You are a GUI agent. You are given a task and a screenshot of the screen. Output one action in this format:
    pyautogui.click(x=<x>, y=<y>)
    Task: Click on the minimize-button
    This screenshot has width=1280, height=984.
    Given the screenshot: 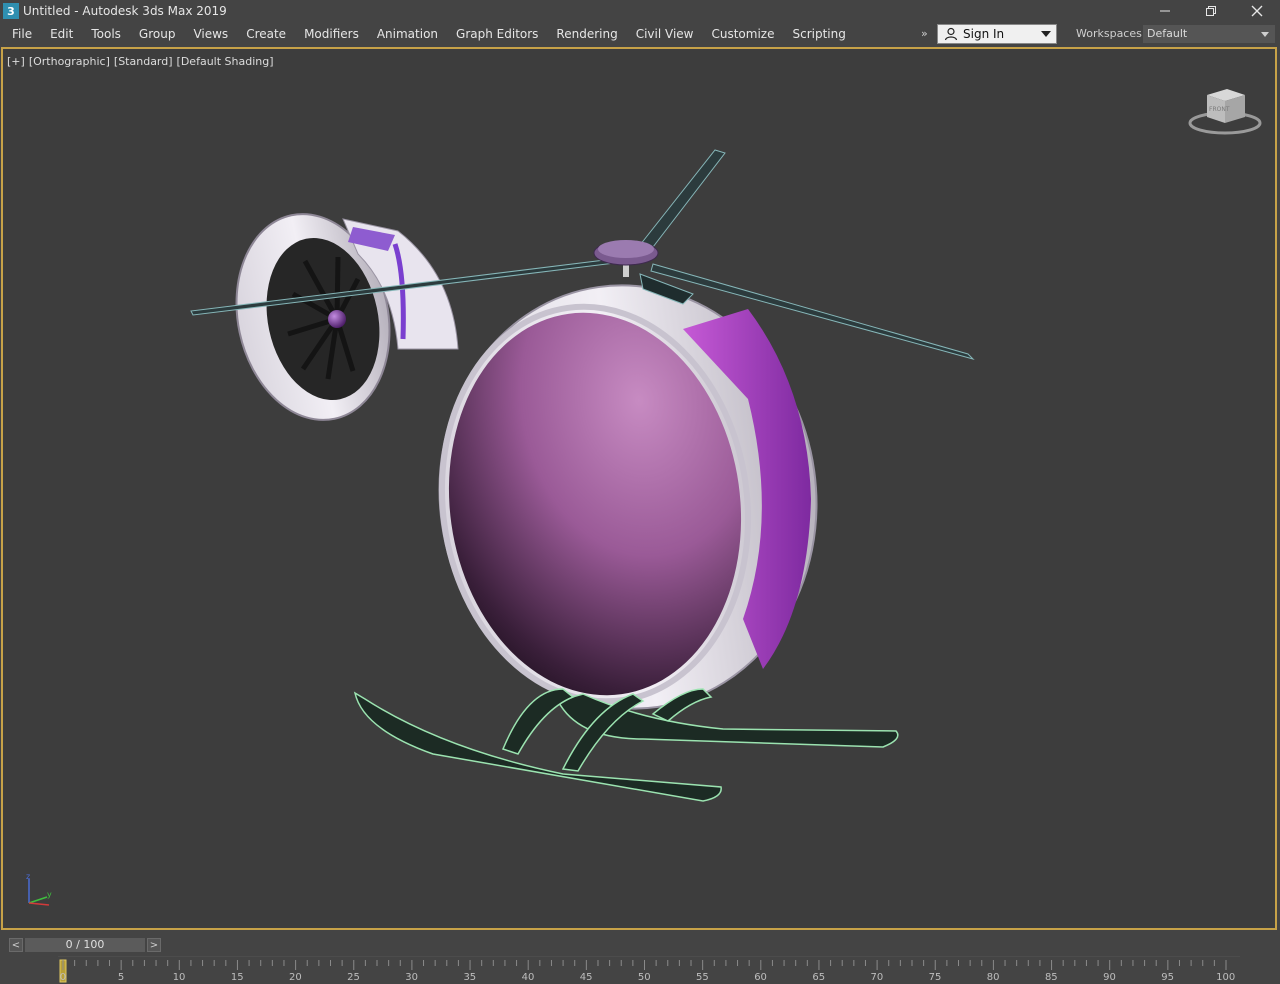 What is the action you would take?
    pyautogui.click(x=1165, y=11)
    